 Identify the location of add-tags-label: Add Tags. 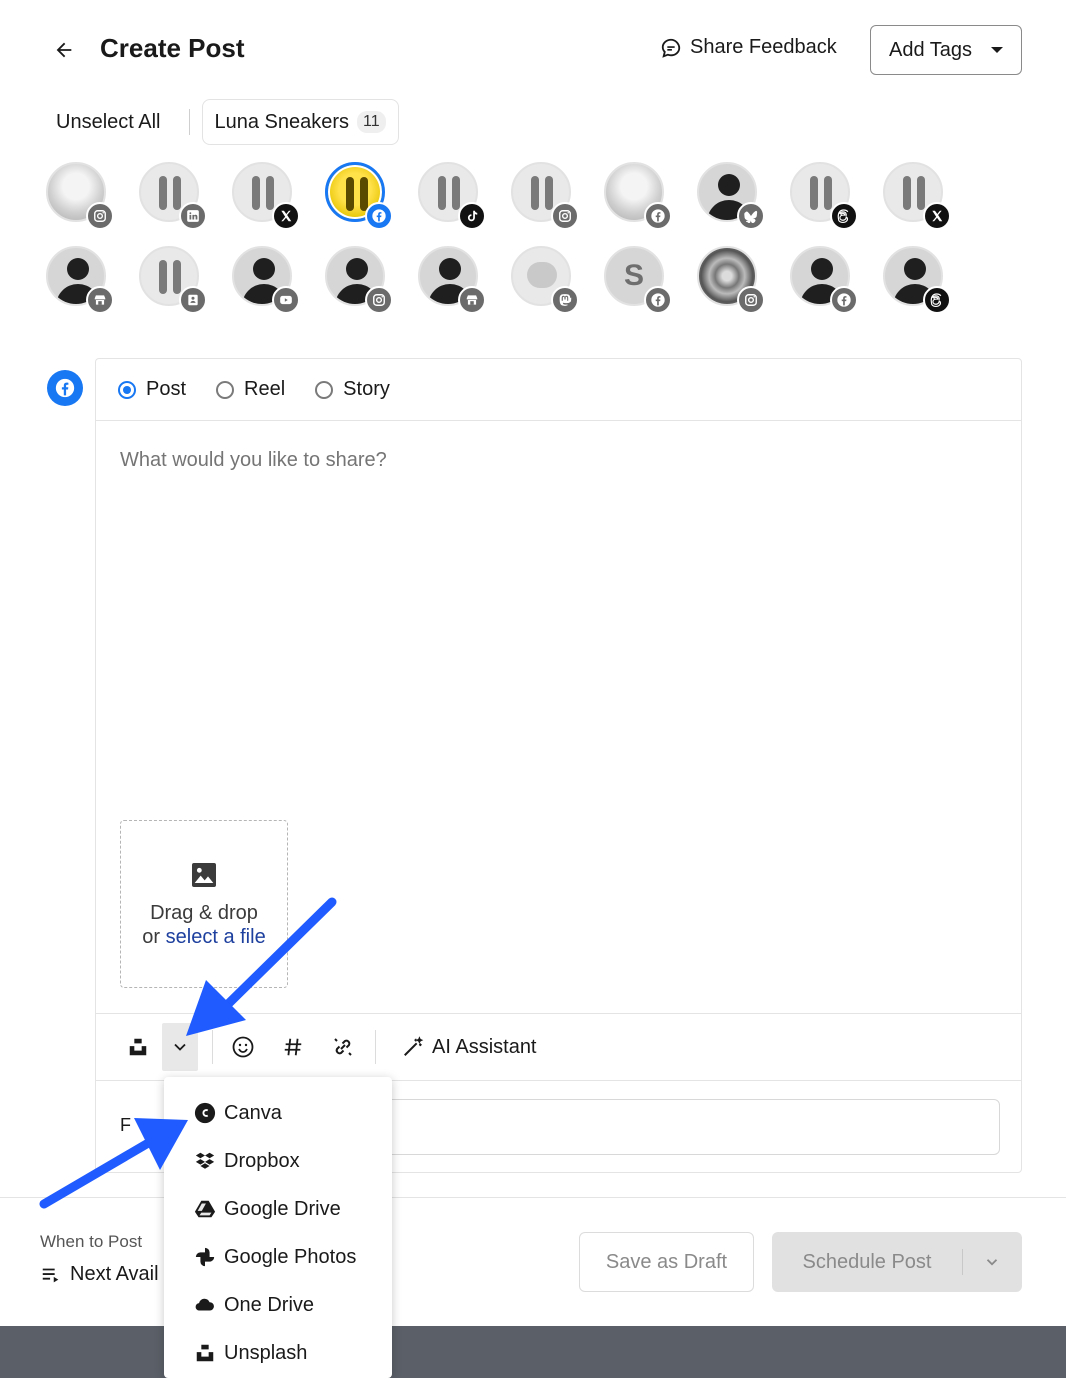
(931, 49).